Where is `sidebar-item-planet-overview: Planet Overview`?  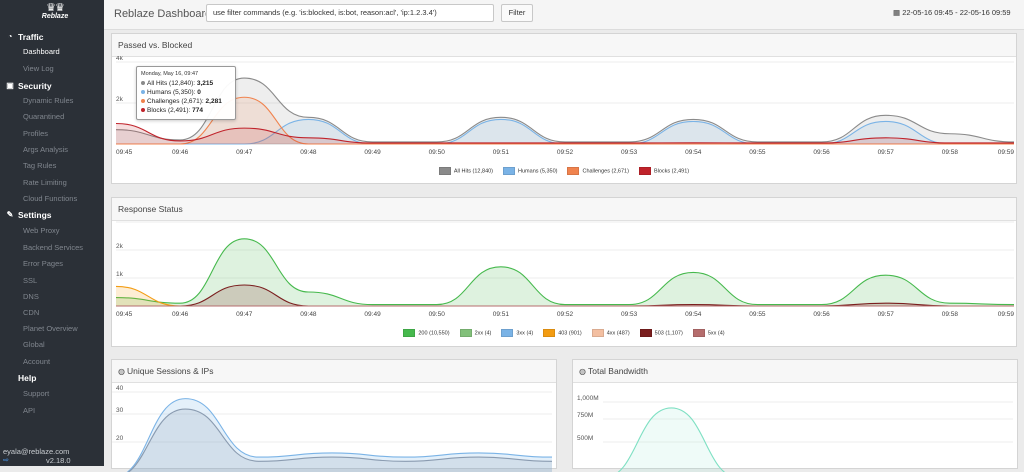
sidebar-item-planet-overview: Planet Overview is located at coordinates (63, 329).